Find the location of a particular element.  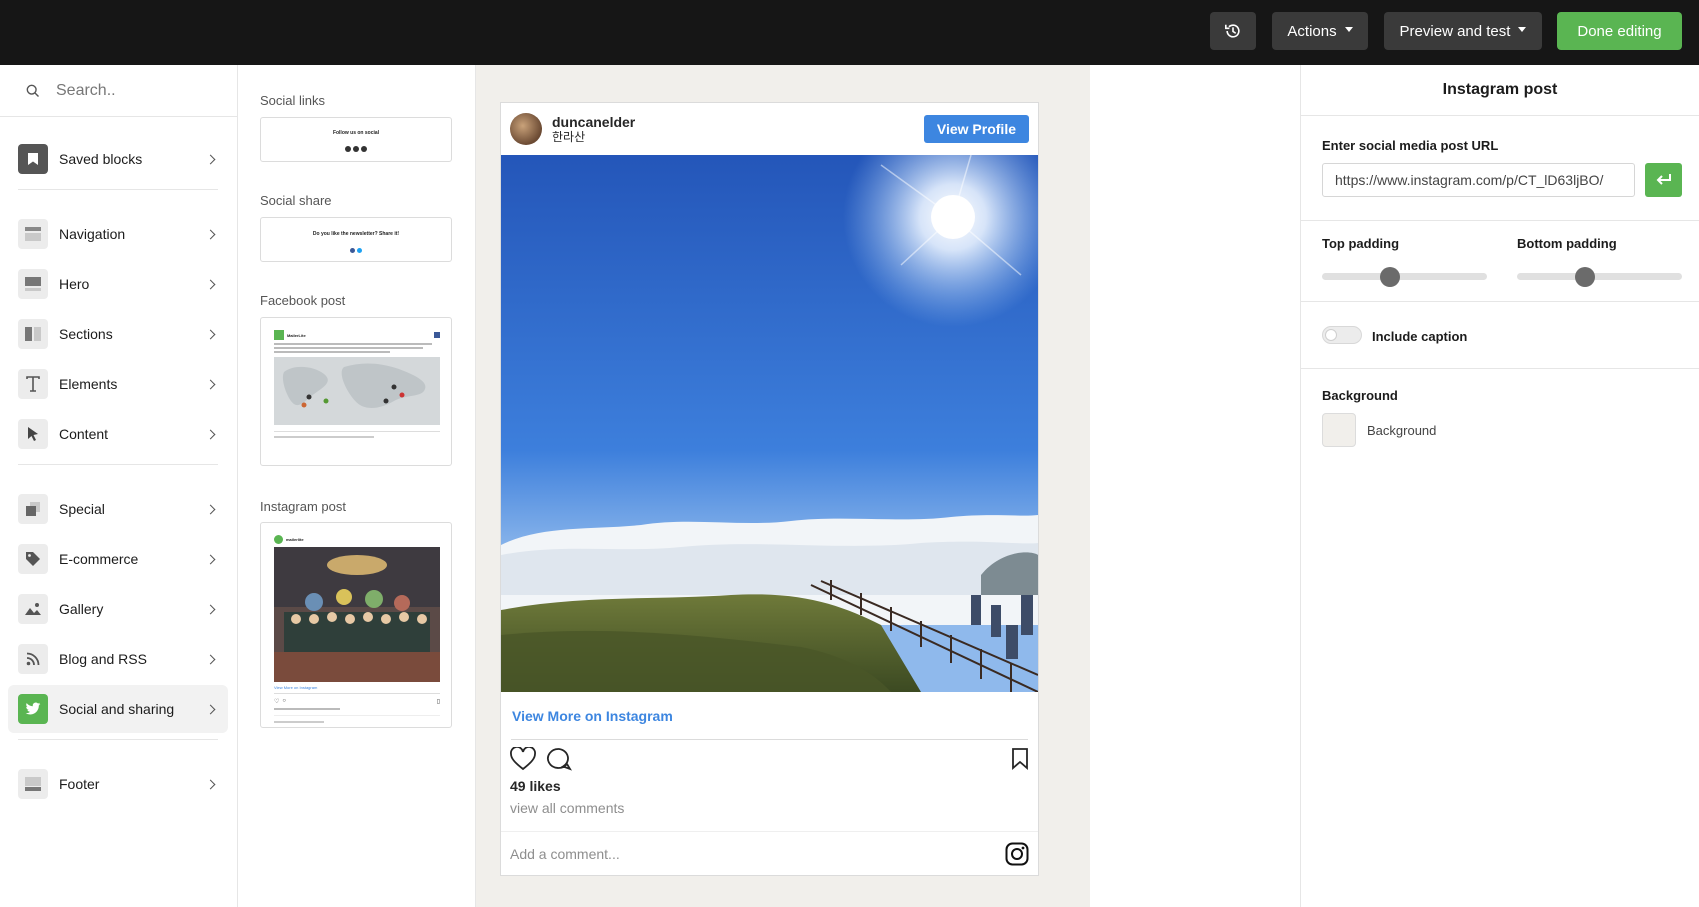

sidebar-item-saved-blocks: Saved blocks is located at coordinates (118, 159).